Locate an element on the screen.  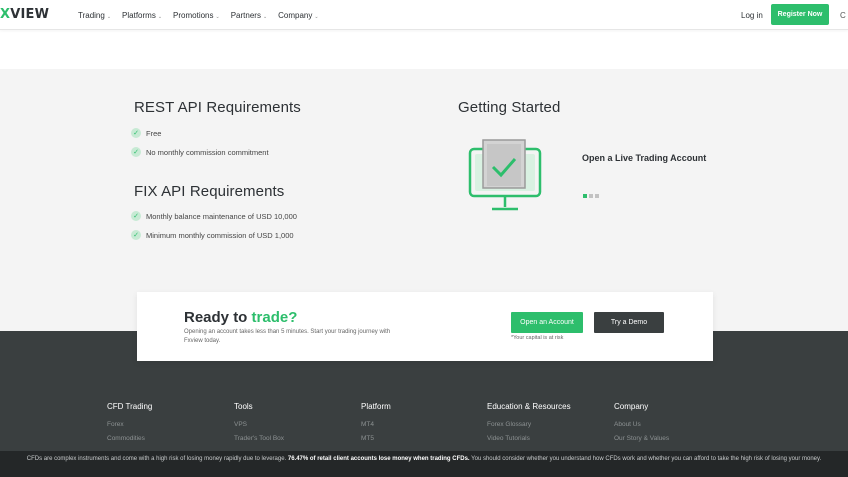
slider-pagination is located at coordinates (591, 196).